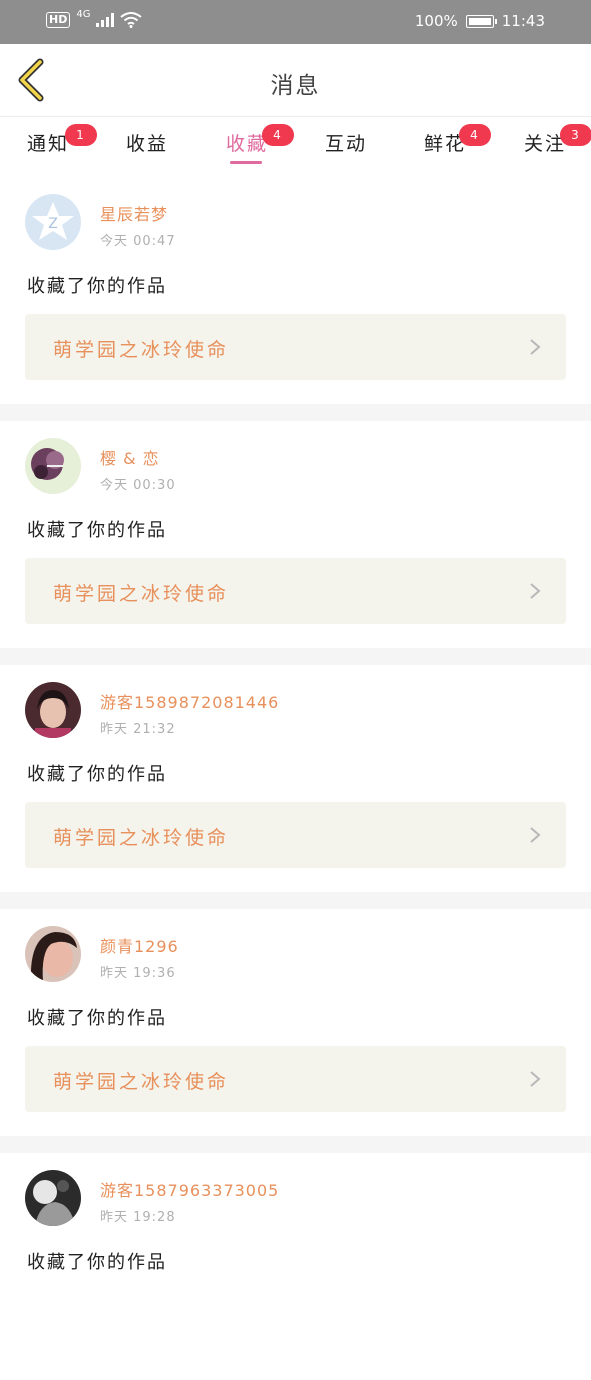 The width and height of the screenshot is (591, 1380). I want to click on tab-earnings: 收益, so click(147, 142).